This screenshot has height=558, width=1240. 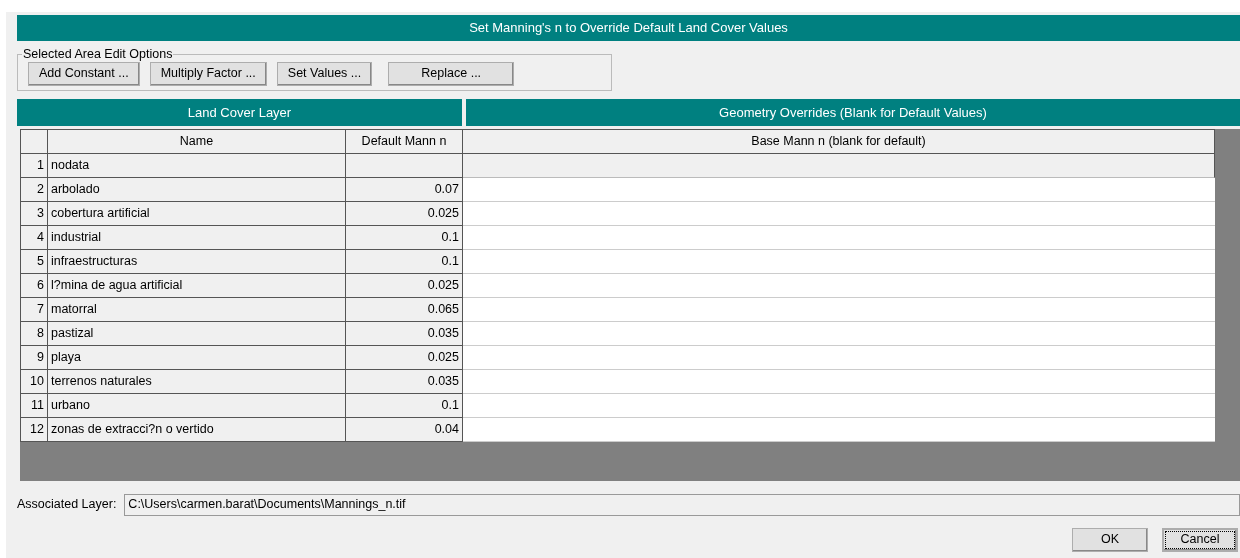 What do you see at coordinates (853, 112) in the screenshot?
I see `section-header: Geometry Overrides (Blank for Default Values)` at bounding box center [853, 112].